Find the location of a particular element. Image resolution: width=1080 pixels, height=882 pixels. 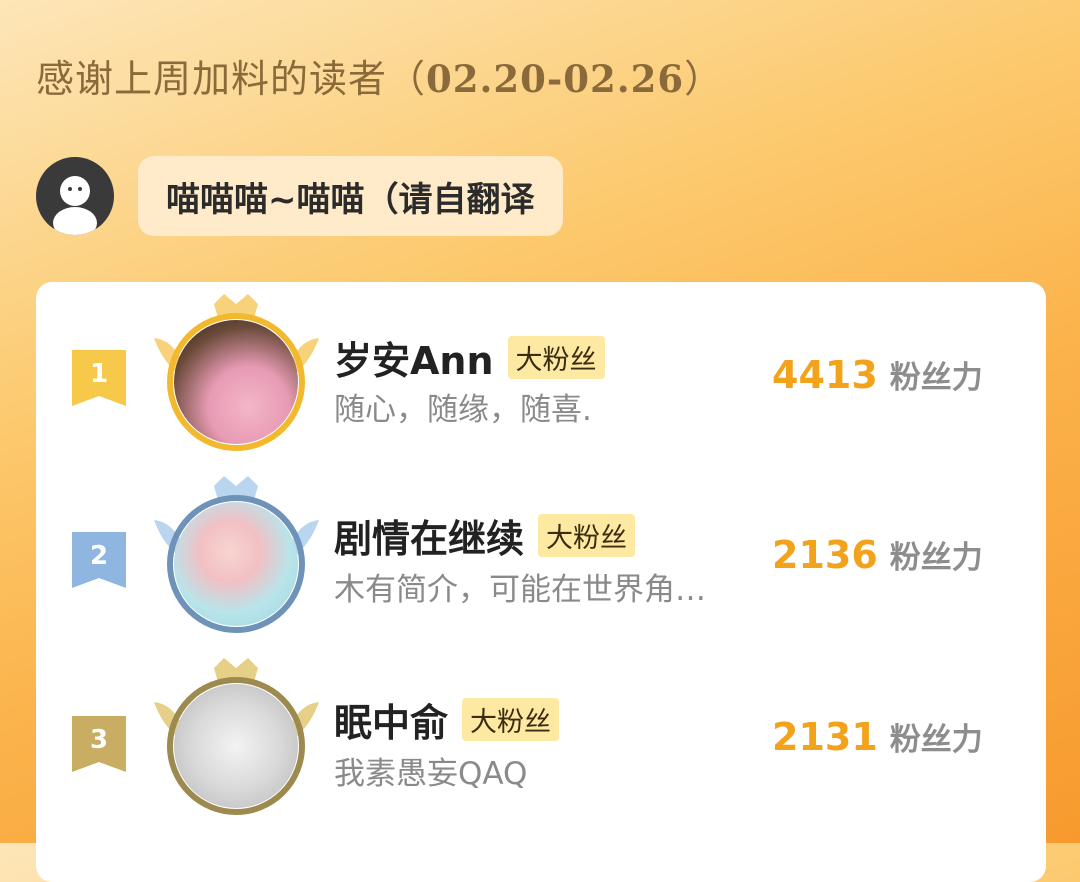

user-bio-1: 随心，随缘，随喜. is located at coordinates (463, 410).